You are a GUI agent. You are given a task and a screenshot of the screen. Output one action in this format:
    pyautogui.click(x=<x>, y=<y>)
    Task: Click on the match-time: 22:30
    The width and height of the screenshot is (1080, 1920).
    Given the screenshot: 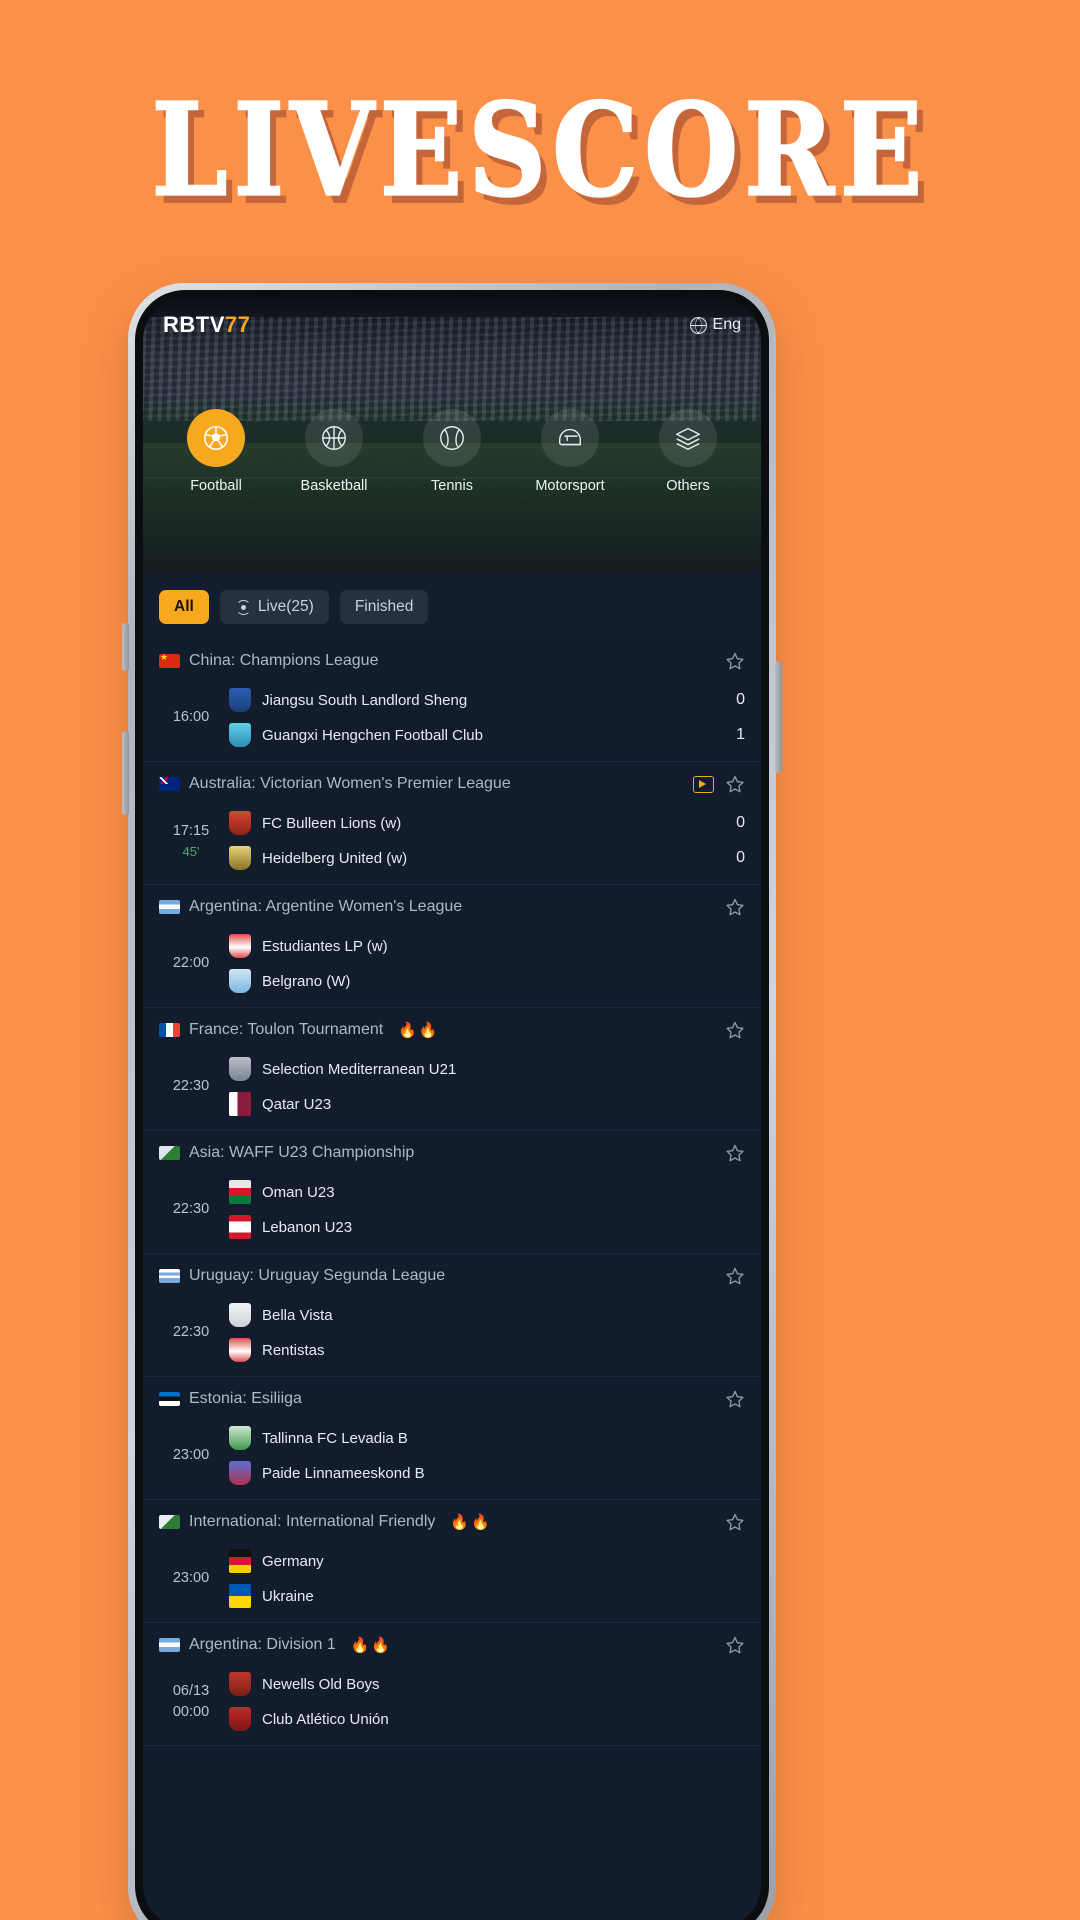 What is the action you would take?
    pyautogui.click(x=191, y=1209)
    